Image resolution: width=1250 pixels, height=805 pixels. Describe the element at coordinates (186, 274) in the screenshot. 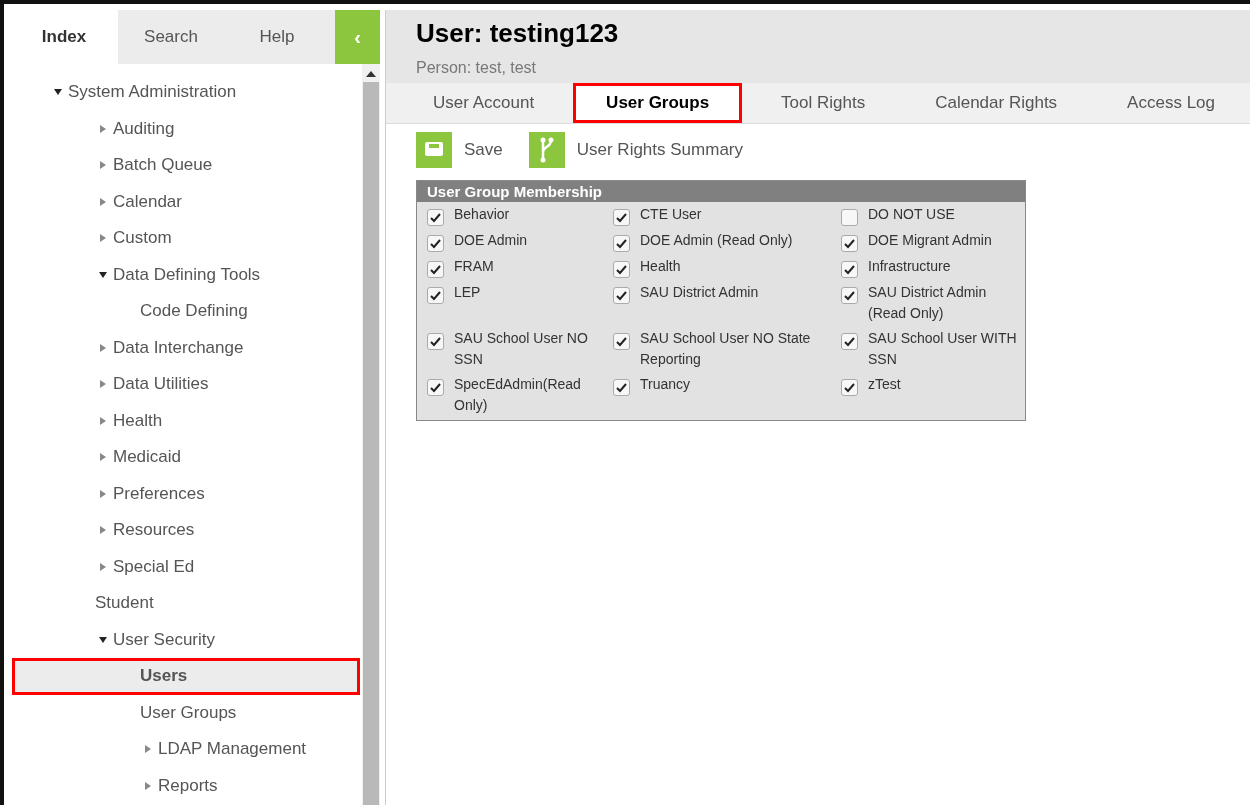

I see `tree-item: Data Defining Tools` at that location.